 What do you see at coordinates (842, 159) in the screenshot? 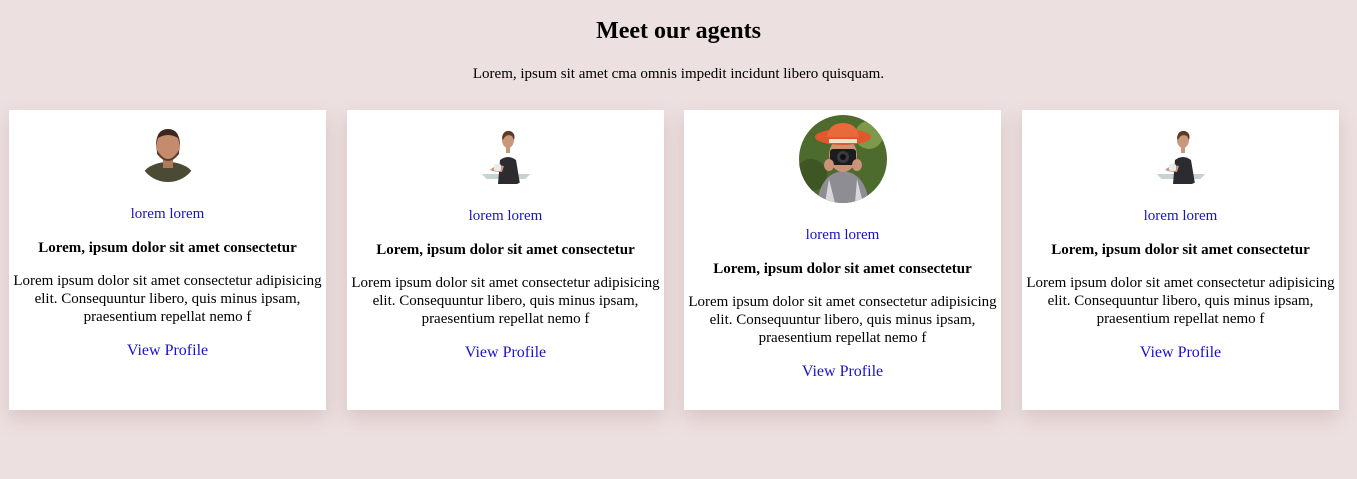
I see `photographer-avatar-icon` at bounding box center [842, 159].